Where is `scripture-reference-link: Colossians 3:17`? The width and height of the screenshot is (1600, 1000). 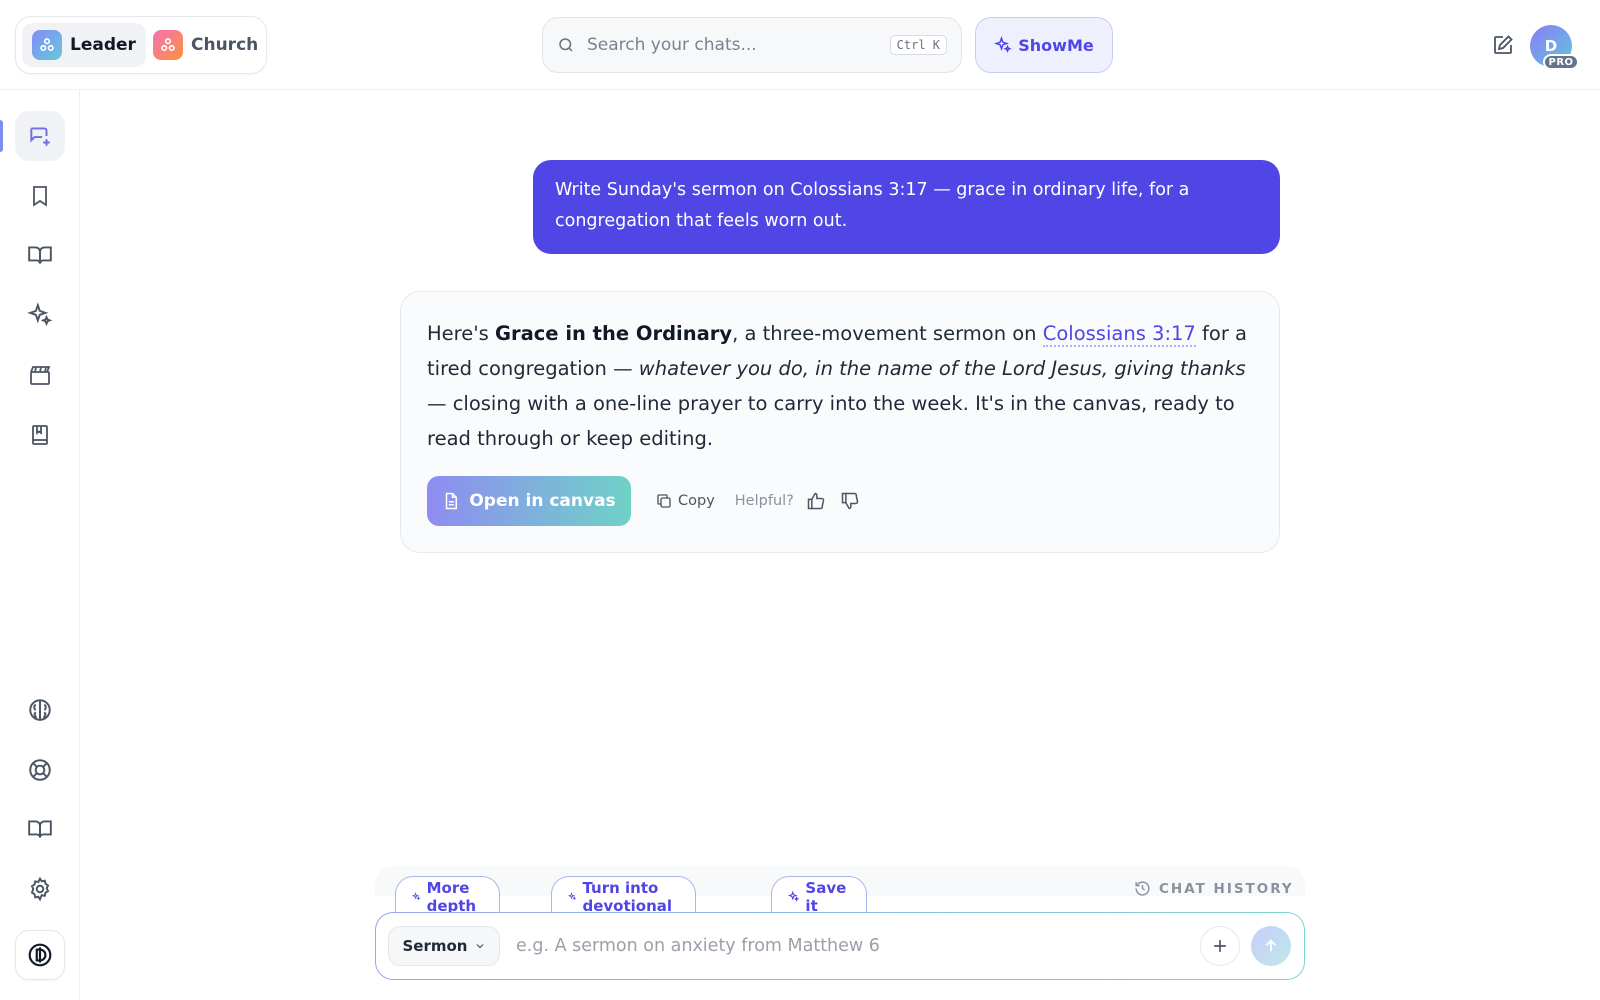 scripture-reference-link: Colossians 3:17 is located at coordinates (1119, 334).